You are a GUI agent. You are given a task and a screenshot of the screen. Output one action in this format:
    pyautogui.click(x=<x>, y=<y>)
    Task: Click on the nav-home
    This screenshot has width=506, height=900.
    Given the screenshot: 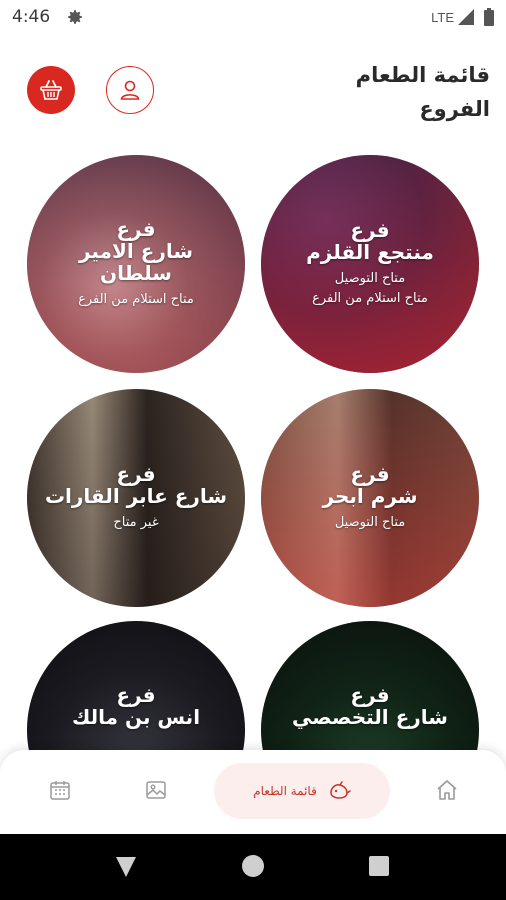 What is the action you would take?
    pyautogui.click(x=447, y=790)
    